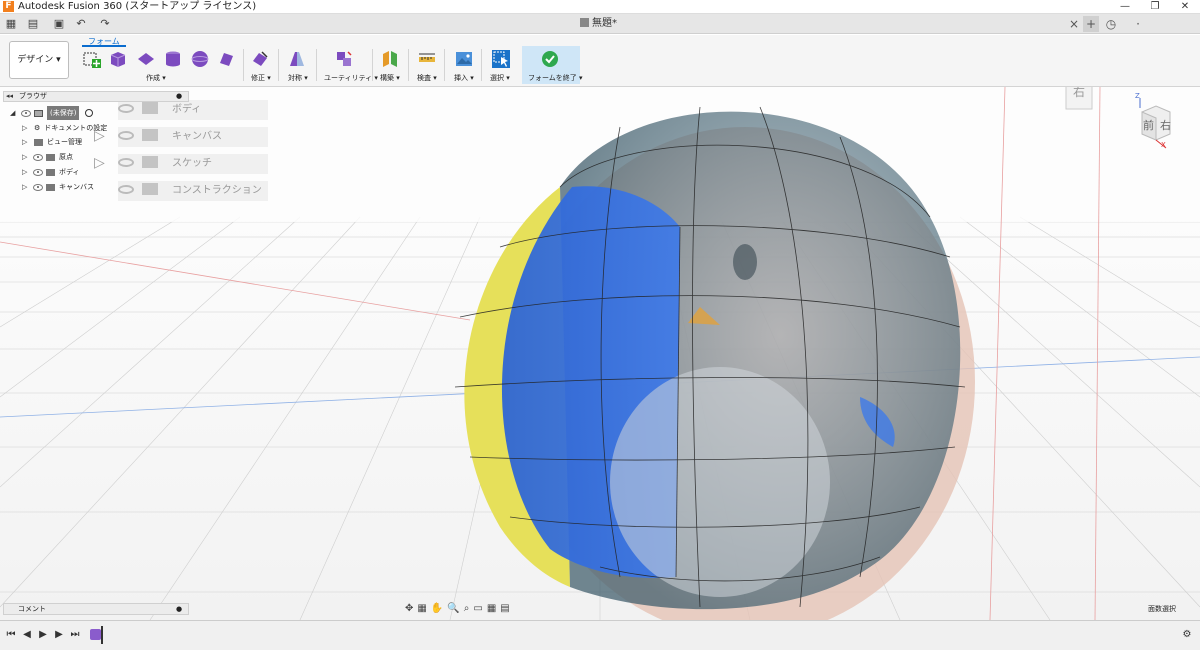 The width and height of the screenshot is (1200, 650). Describe the element at coordinates (427, 59) in the screenshot. I see `measure-icon` at that location.